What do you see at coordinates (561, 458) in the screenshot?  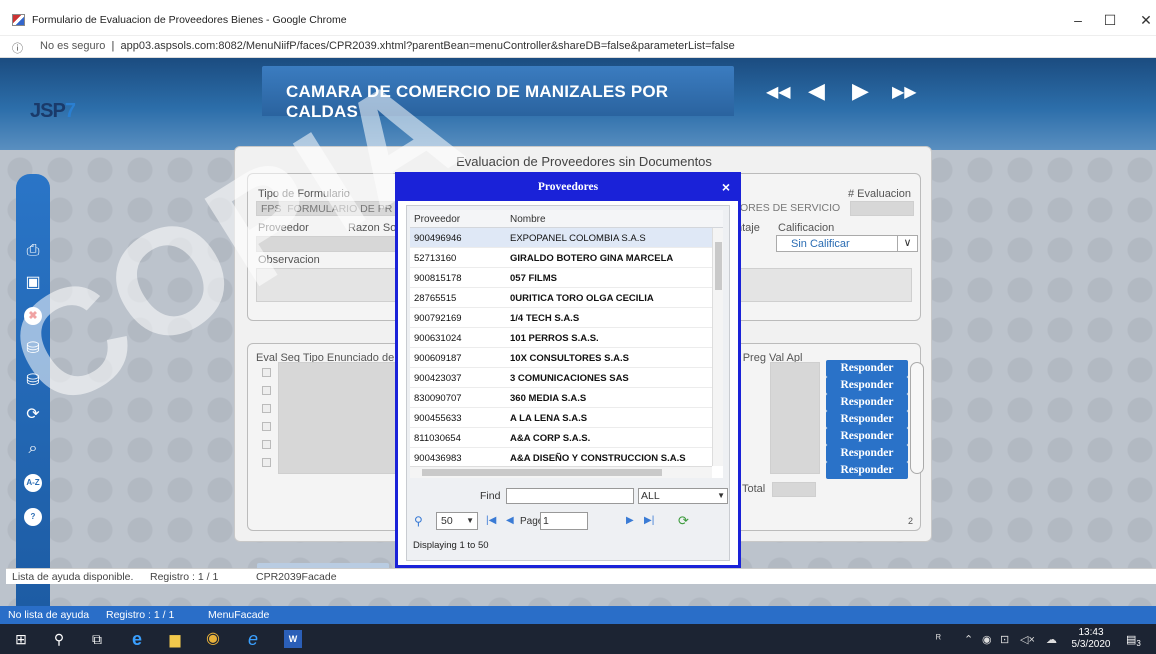 I see `table-row: 900436983 A&A DISEÑO Y CONSTRUCCION S.A.S` at bounding box center [561, 458].